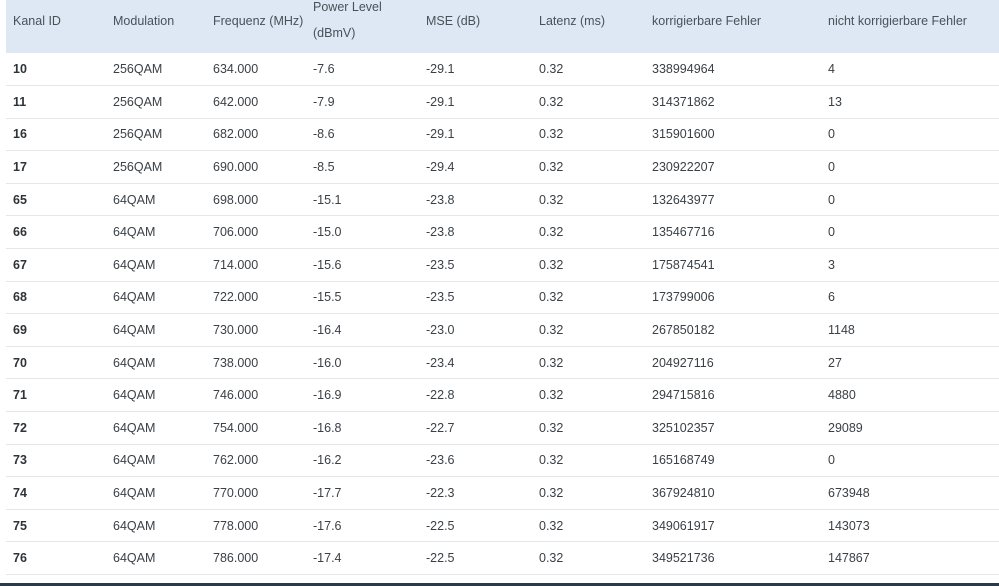  What do you see at coordinates (37, 21) in the screenshot?
I see `header-kanal-id: Kanal ID` at bounding box center [37, 21].